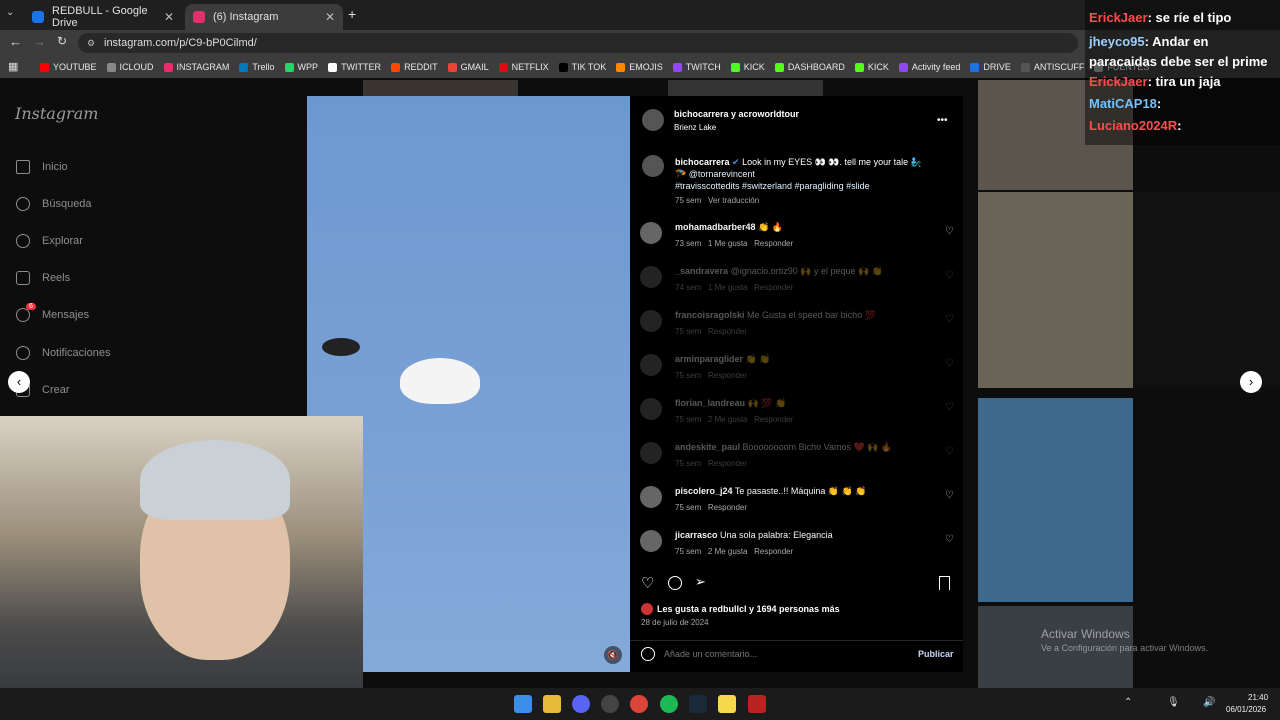 Image resolution: width=1280 pixels, height=720 pixels. Describe the element at coordinates (54, 204) in the screenshot. I see `sidebar-item-busqueda: Búsqueda` at that location.